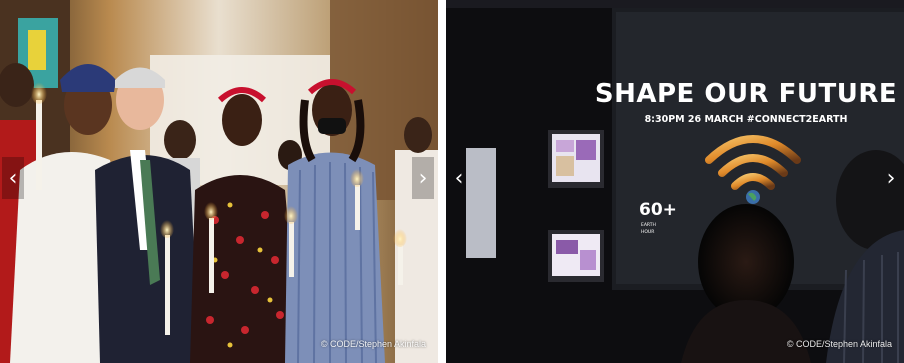  Describe the element at coordinates (746, 94) in the screenshot. I see `screen-title: SHAPE OUR FUTURE` at that location.